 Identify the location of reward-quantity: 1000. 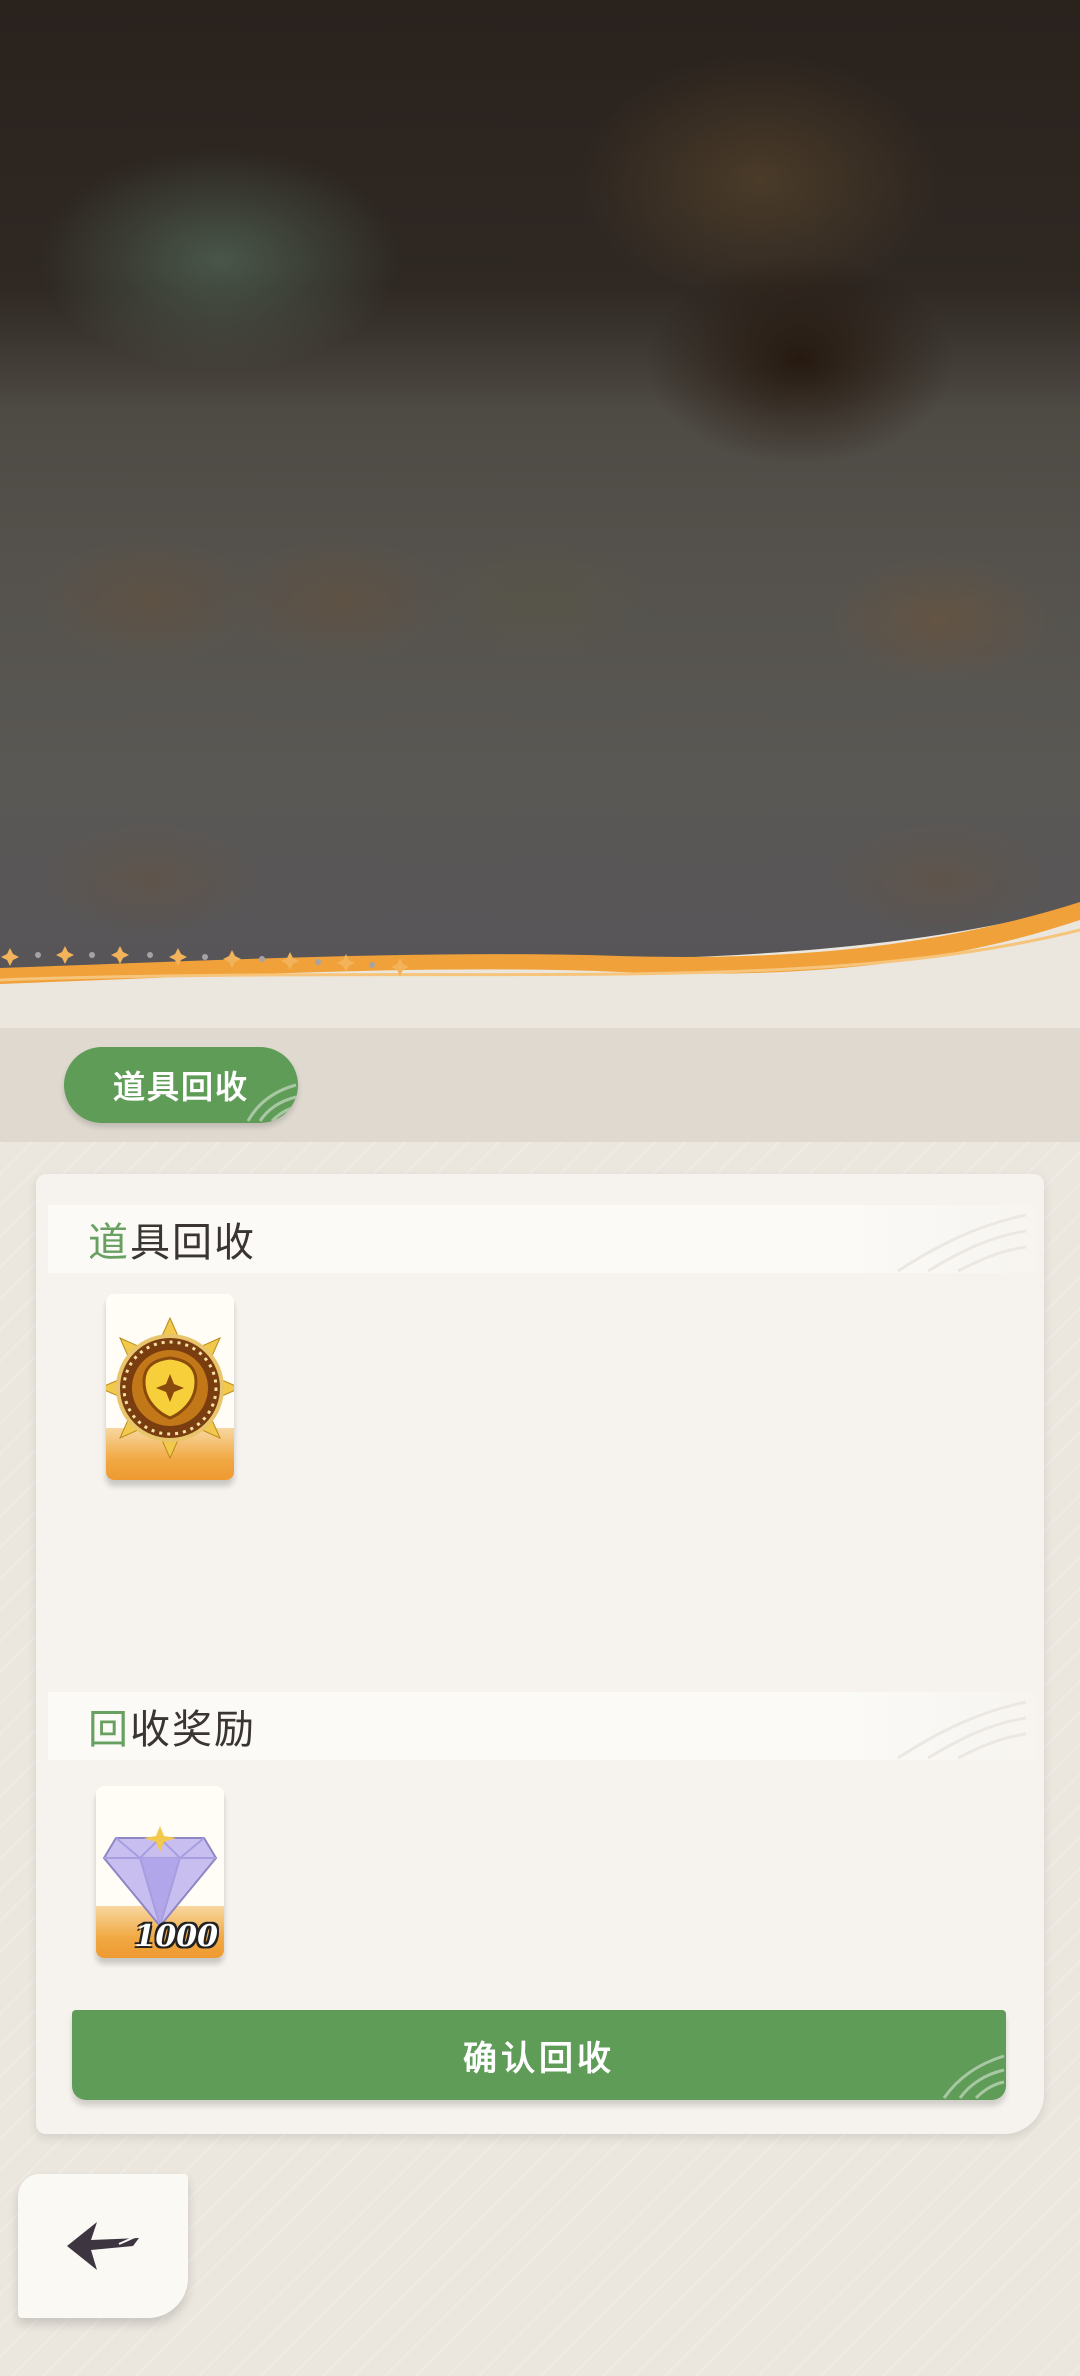
(176, 1936).